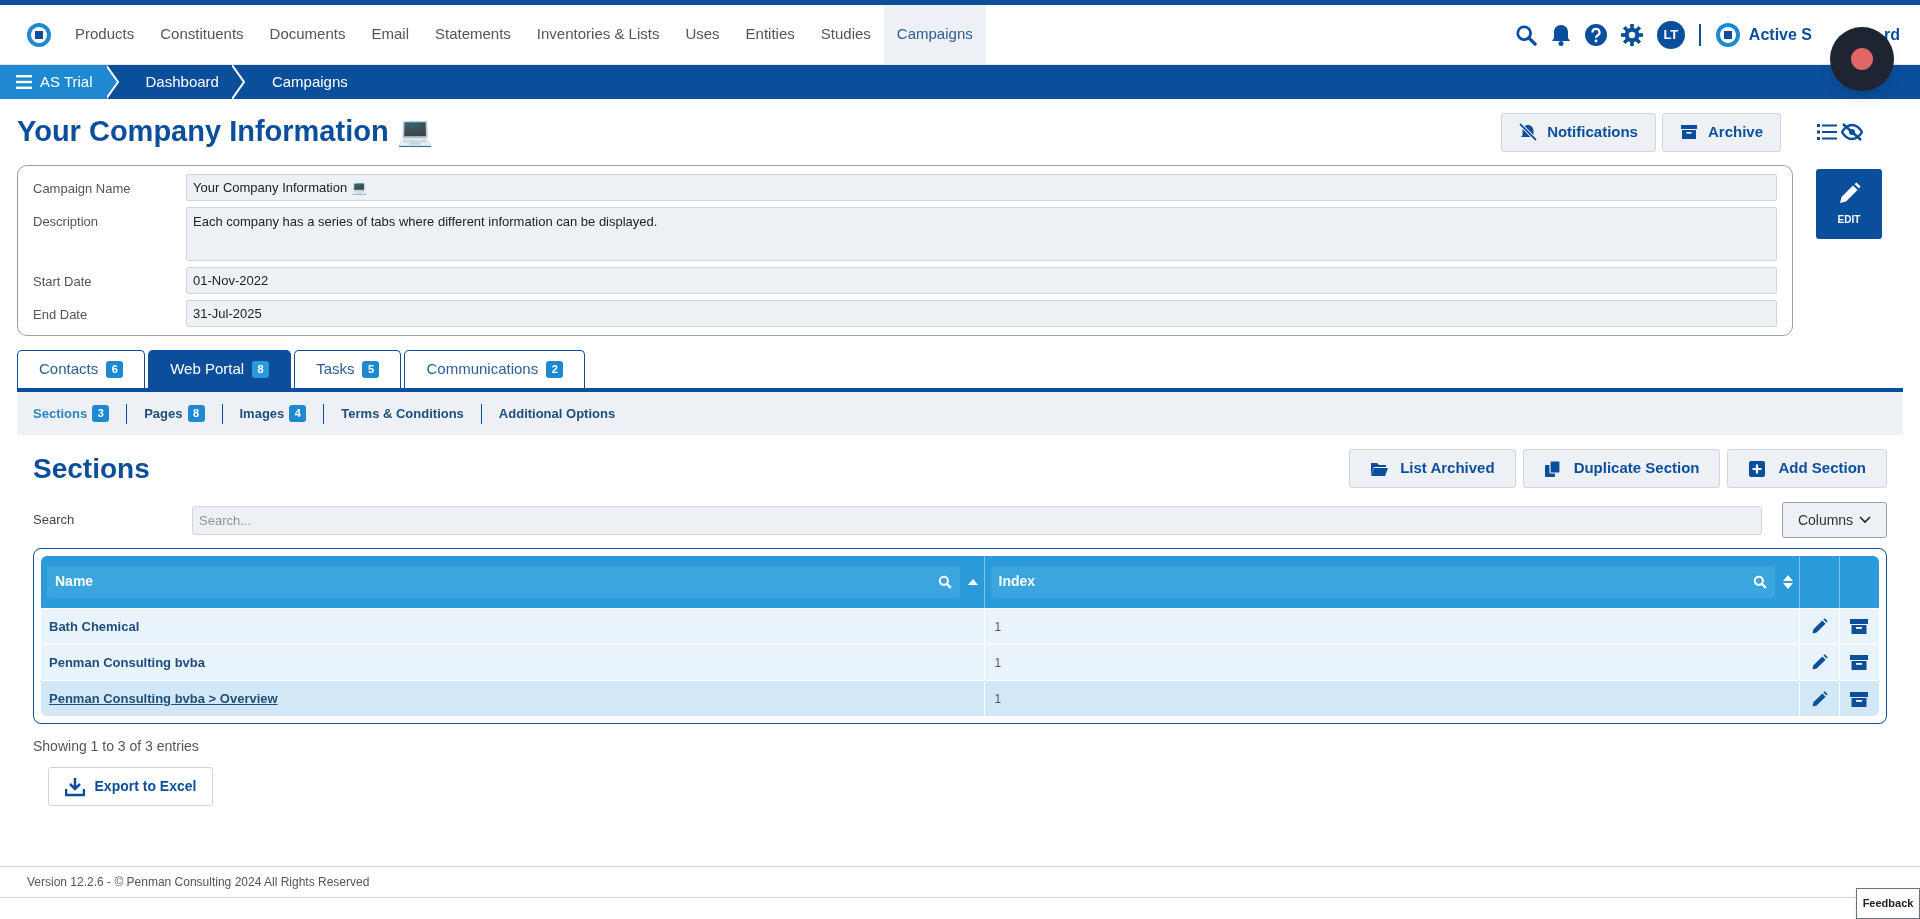 Image resolution: width=1920 pixels, height=919 pixels. Describe the element at coordinates (61, 315) in the screenshot. I see `field-label: End Date` at that location.